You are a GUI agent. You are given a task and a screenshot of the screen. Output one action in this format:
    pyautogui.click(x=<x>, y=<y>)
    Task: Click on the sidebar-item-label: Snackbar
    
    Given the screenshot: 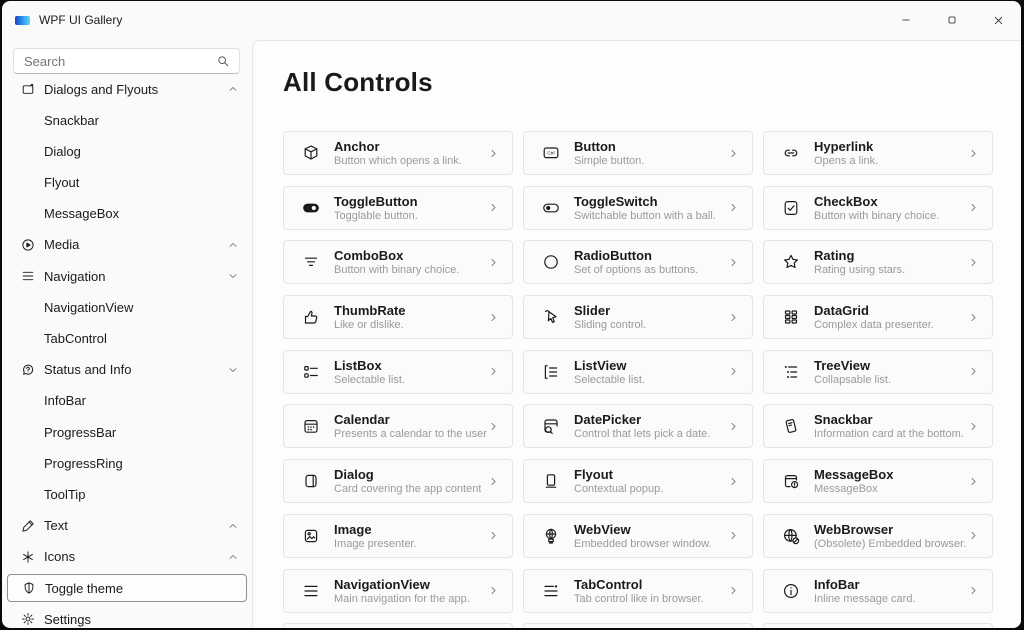 What is the action you would take?
    pyautogui.click(x=71, y=120)
    